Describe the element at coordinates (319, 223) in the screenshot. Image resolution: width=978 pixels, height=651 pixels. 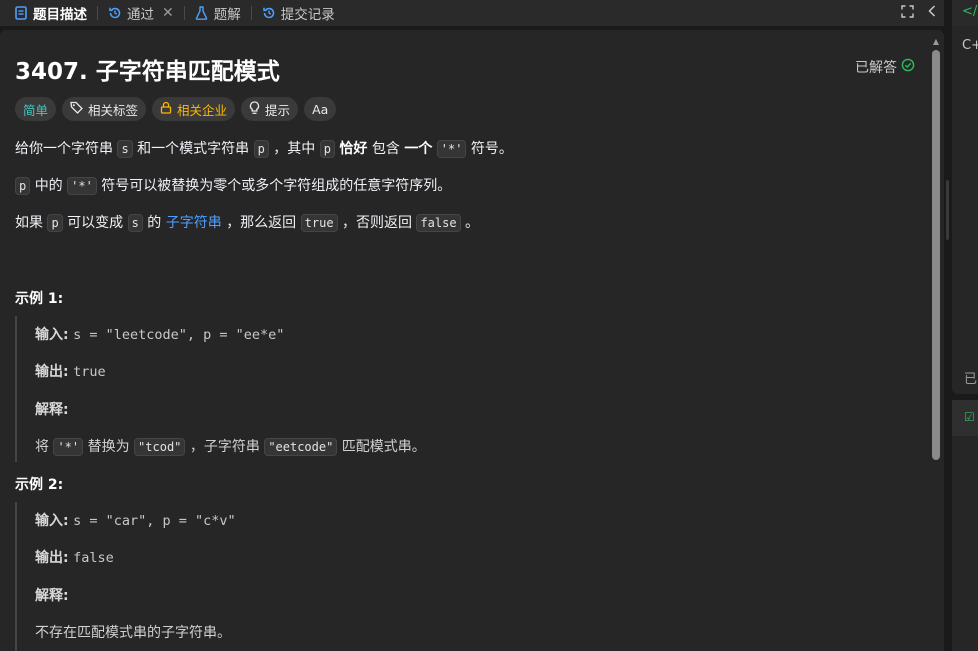
I see `inline-code: true` at that location.